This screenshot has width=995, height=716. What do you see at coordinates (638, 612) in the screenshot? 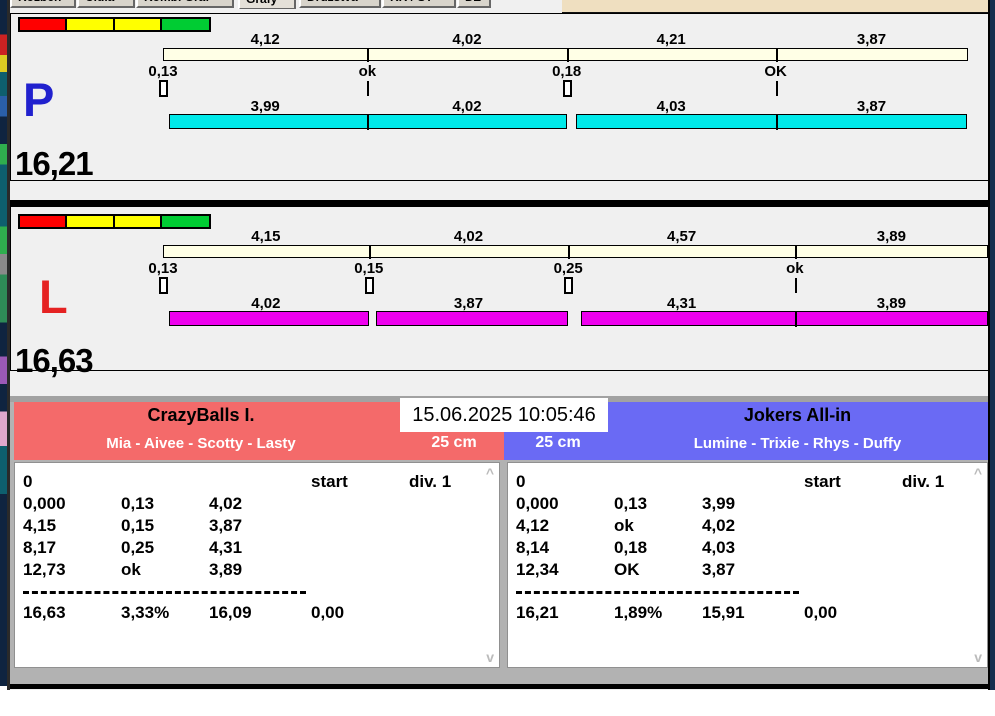
I see `table-total-cell: 1,89%` at bounding box center [638, 612].